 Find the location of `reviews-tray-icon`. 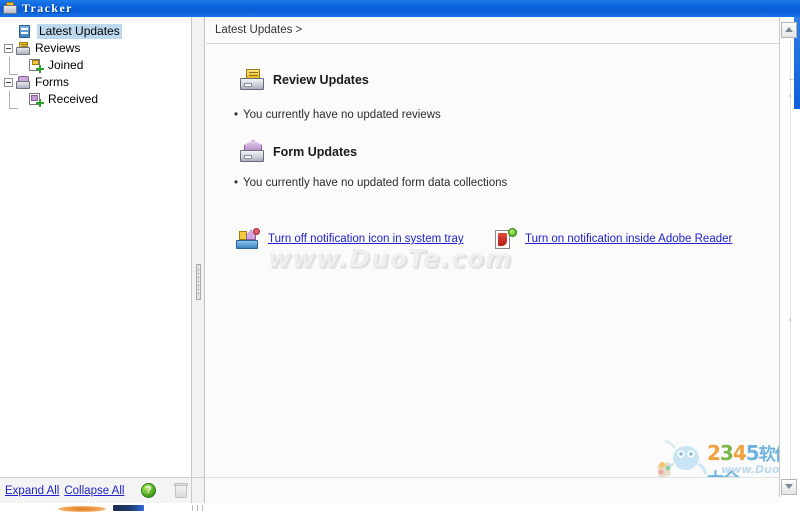

reviews-tray-icon is located at coordinates (23, 48).